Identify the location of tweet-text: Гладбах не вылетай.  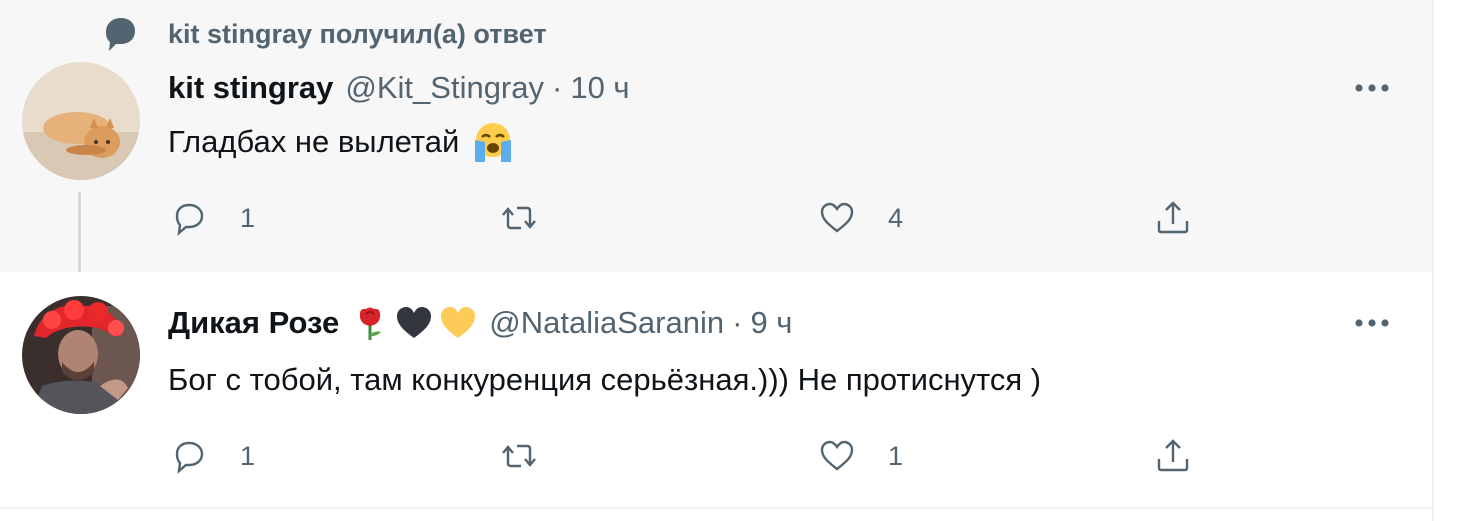
(341, 142).